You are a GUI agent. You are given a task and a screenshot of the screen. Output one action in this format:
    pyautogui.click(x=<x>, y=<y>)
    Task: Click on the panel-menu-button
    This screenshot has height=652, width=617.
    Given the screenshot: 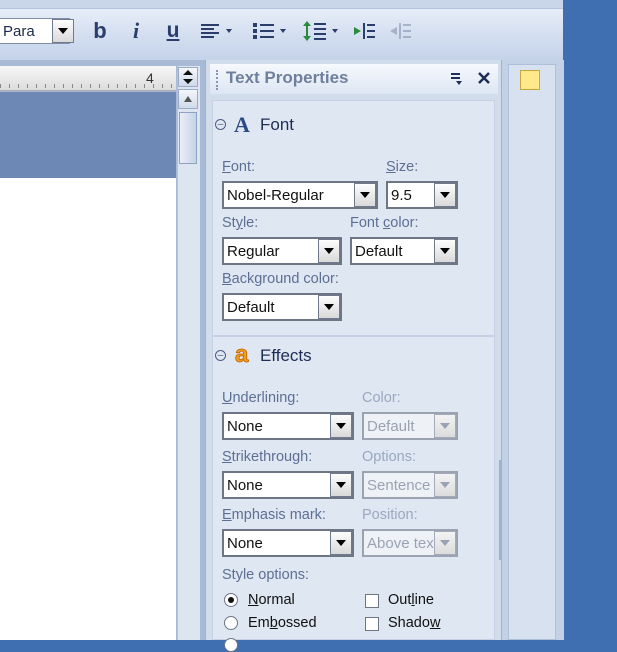 What is the action you would take?
    pyautogui.click(x=457, y=78)
    